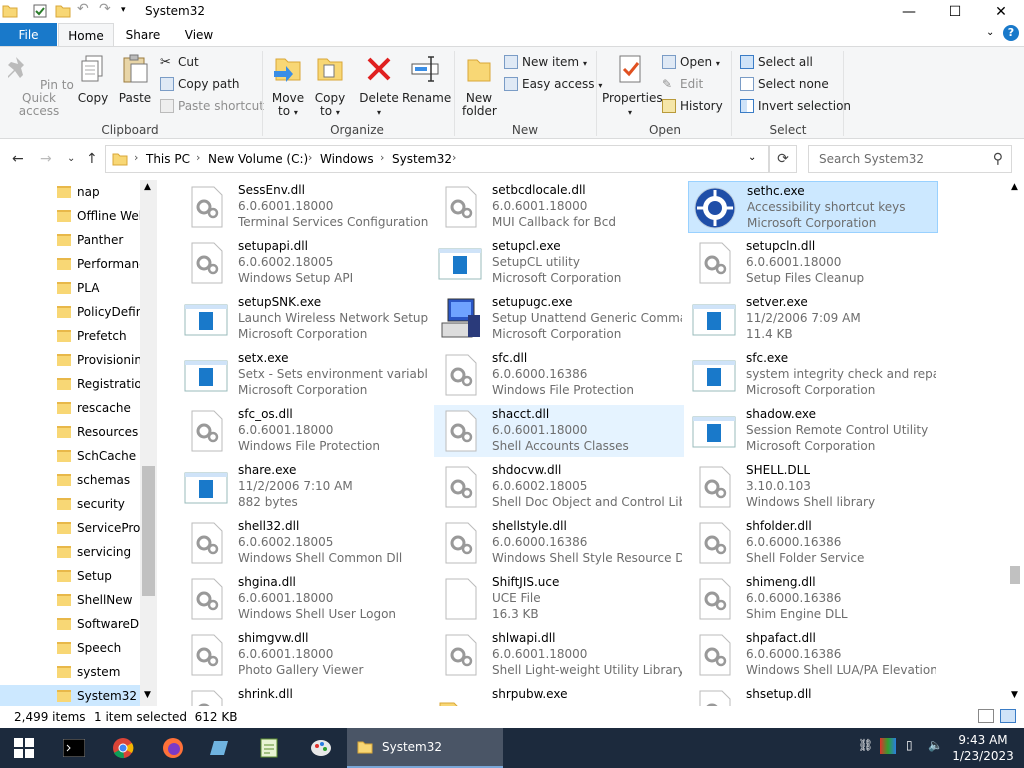 The width and height of the screenshot is (1024, 768). I want to click on breadcrumb-windows: Windows, so click(347, 159).